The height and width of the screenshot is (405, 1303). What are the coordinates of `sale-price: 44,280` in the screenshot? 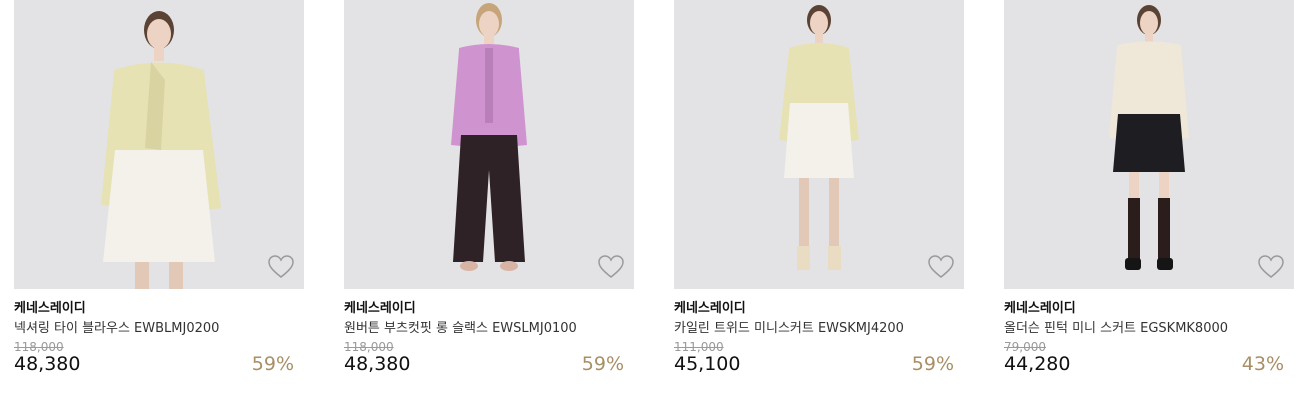 It's located at (1037, 364).